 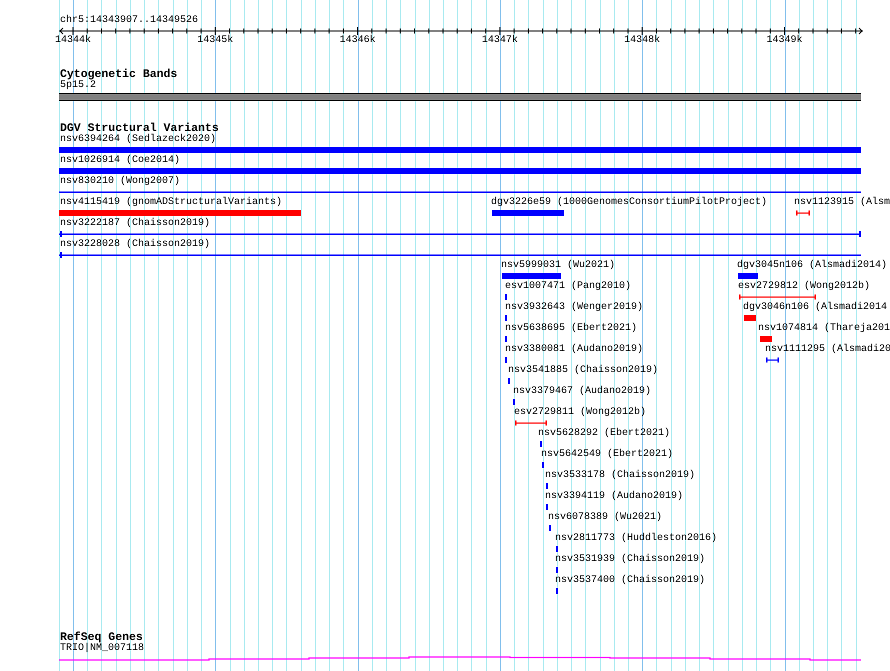 I want to click on feature-label: nsv3228028 (Chaisson2019), so click(x=135, y=245).